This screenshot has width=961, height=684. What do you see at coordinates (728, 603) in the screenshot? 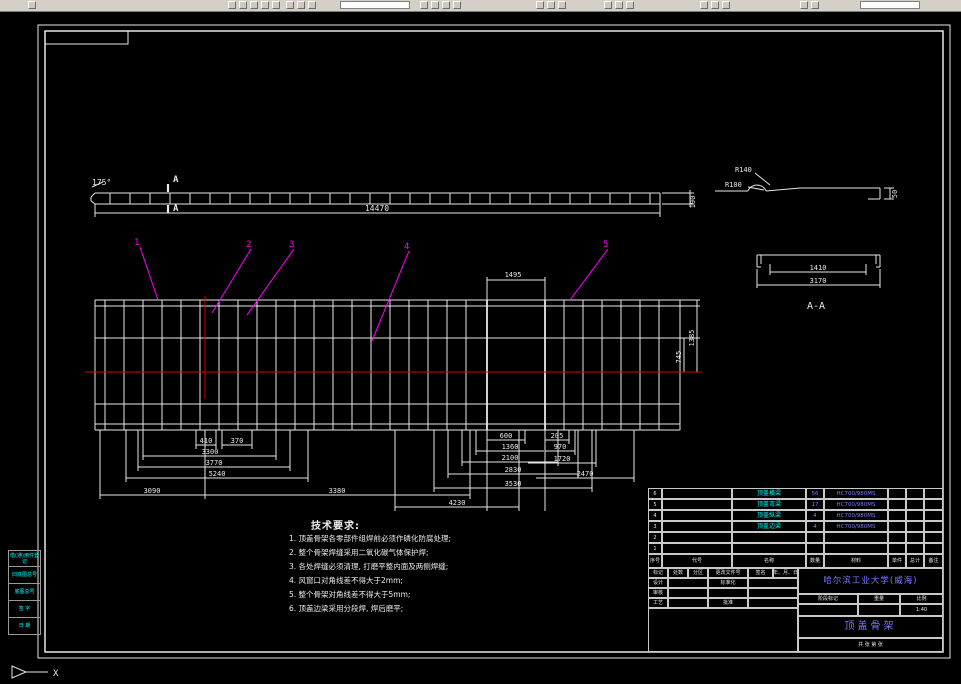
I see `tb-label-approve: 批准` at bounding box center [728, 603].